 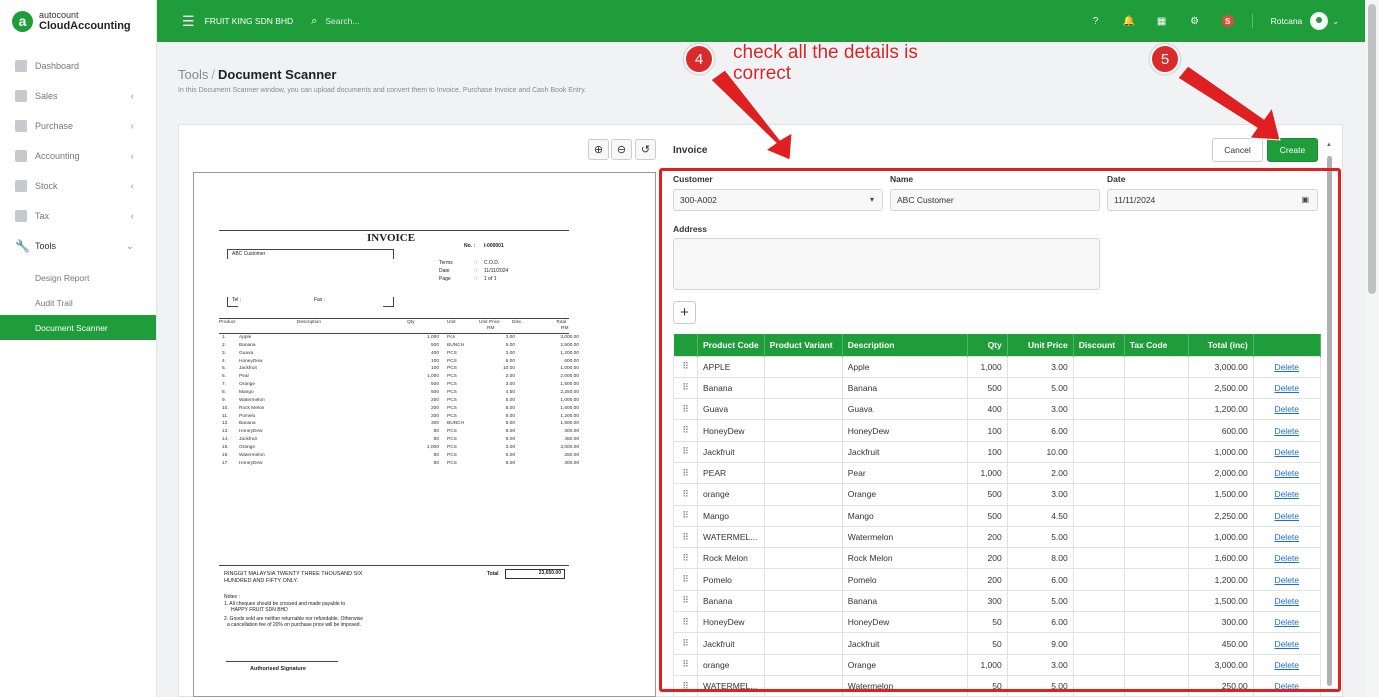 I want to click on page-scrollbar, so click(x=1372, y=348).